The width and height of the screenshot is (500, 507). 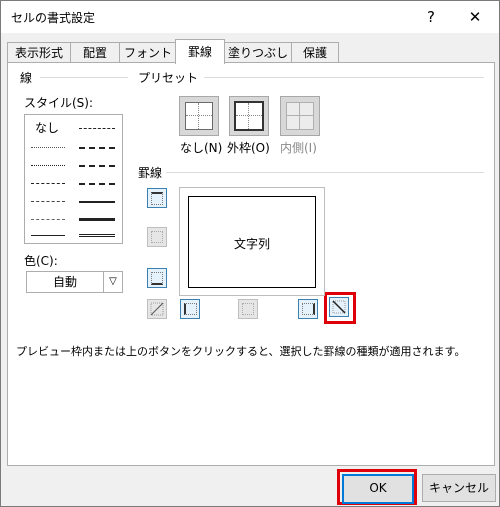 I want to click on border-group-title: 罫線, so click(x=150, y=173).